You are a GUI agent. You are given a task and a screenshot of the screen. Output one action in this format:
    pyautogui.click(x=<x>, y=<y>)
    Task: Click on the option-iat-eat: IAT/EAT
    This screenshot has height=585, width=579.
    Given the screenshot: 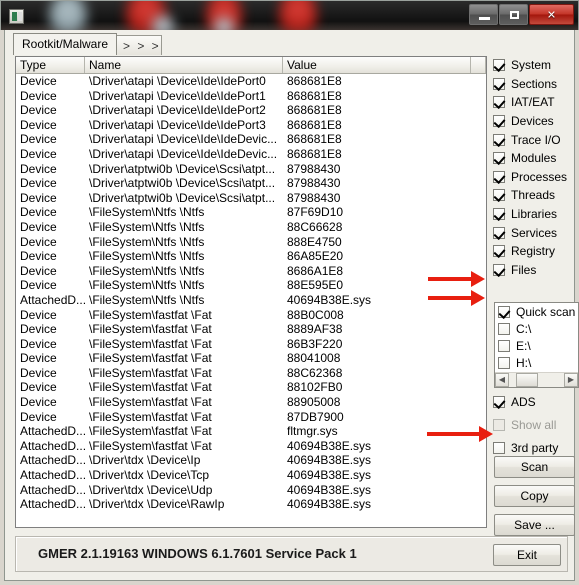 What is the action you would take?
    pyautogui.click(x=536, y=102)
    